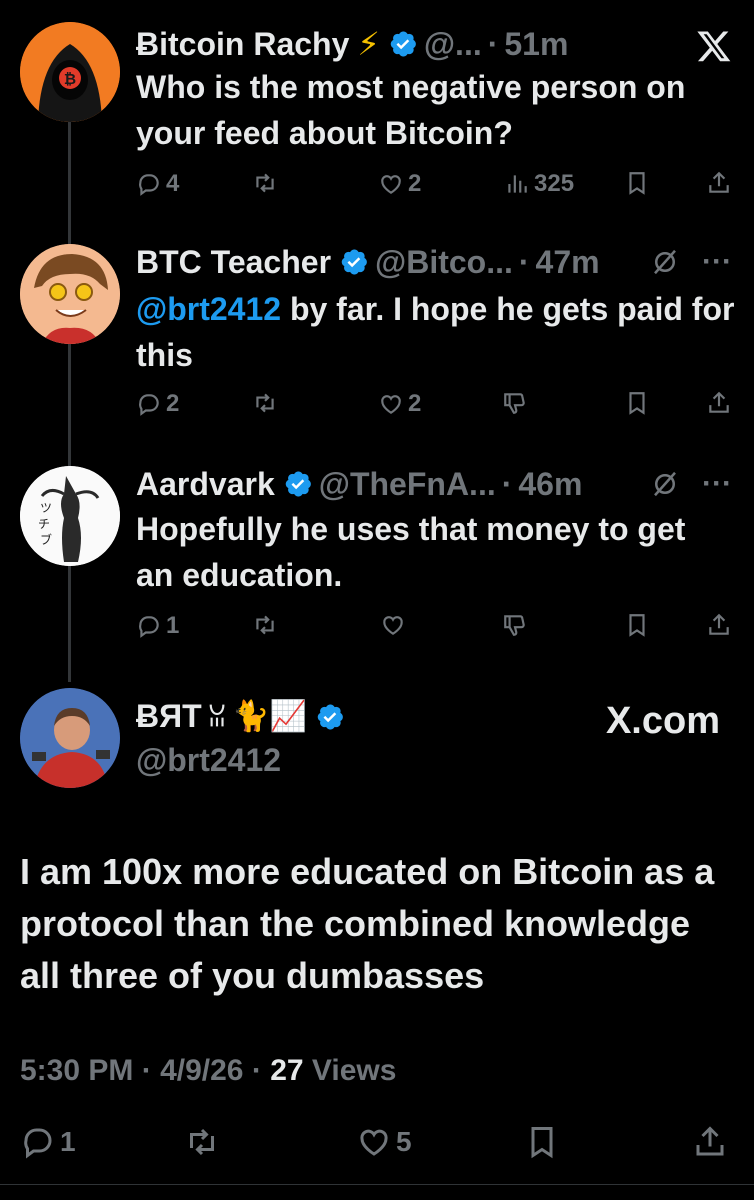 This screenshot has height=1200, width=754. Describe the element at coordinates (393, 625) in the screenshot. I see `like-button` at that location.